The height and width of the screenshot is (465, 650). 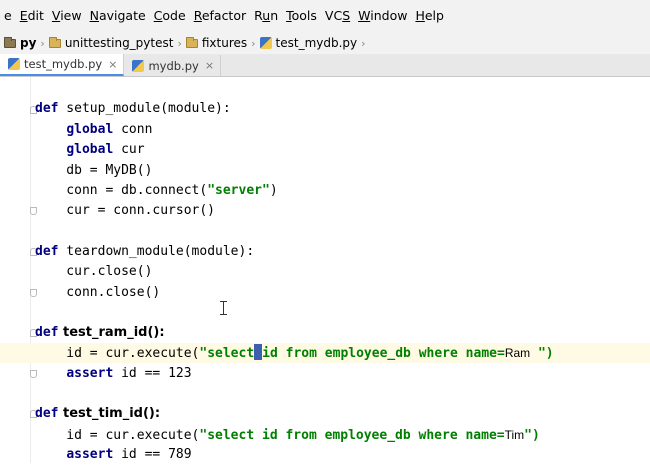 I want to click on menu-help: Help, so click(x=429, y=16).